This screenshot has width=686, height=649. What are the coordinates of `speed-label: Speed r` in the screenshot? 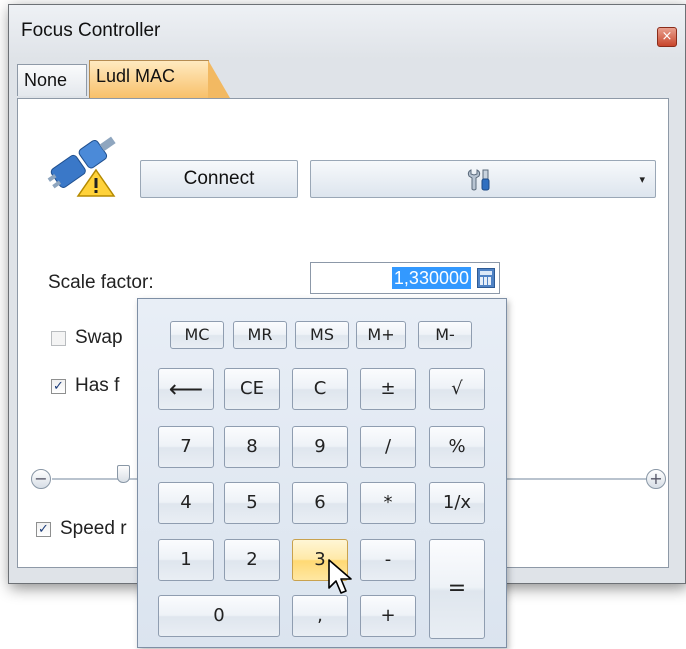 It's located at (93, 528).